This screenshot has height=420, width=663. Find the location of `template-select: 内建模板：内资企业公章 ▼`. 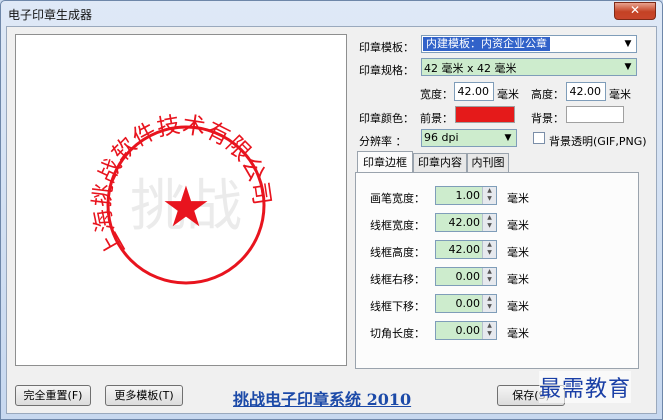

template-select: 内建模板：内资企业公章 ▼ is located at coordinates (529, 44).